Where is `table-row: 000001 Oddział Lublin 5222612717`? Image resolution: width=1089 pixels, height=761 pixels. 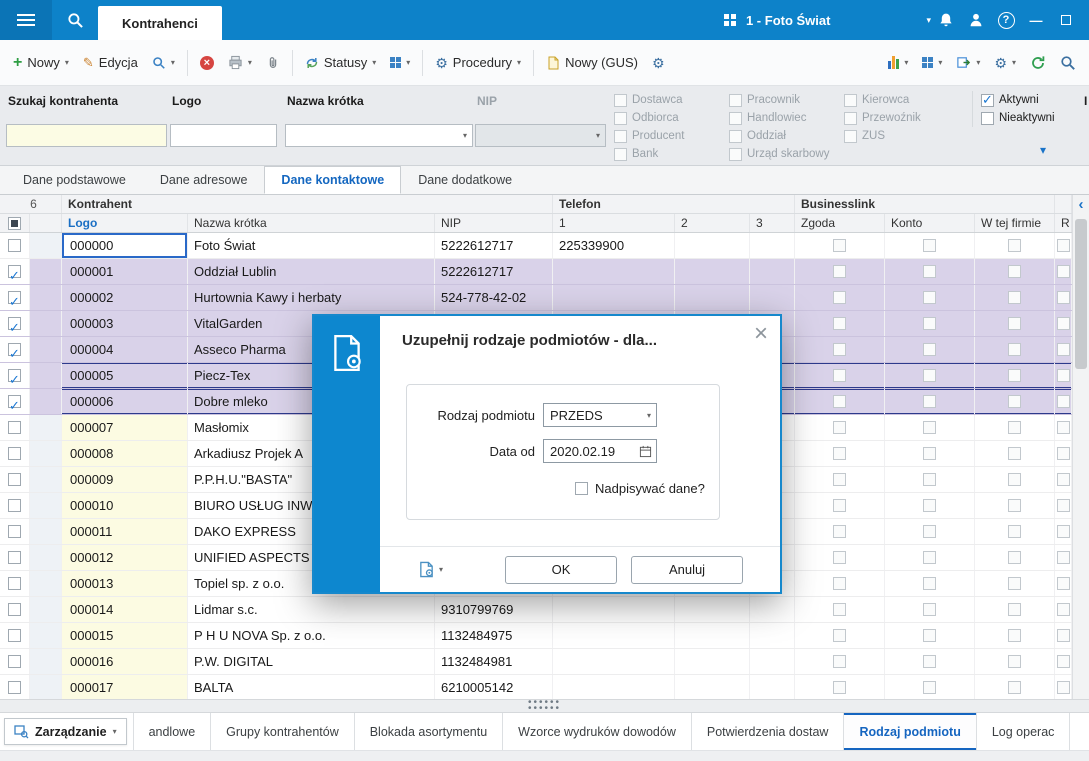 table-row: 000001 Oddział Lublin 5222612717 is located at coordinates (536, 272).